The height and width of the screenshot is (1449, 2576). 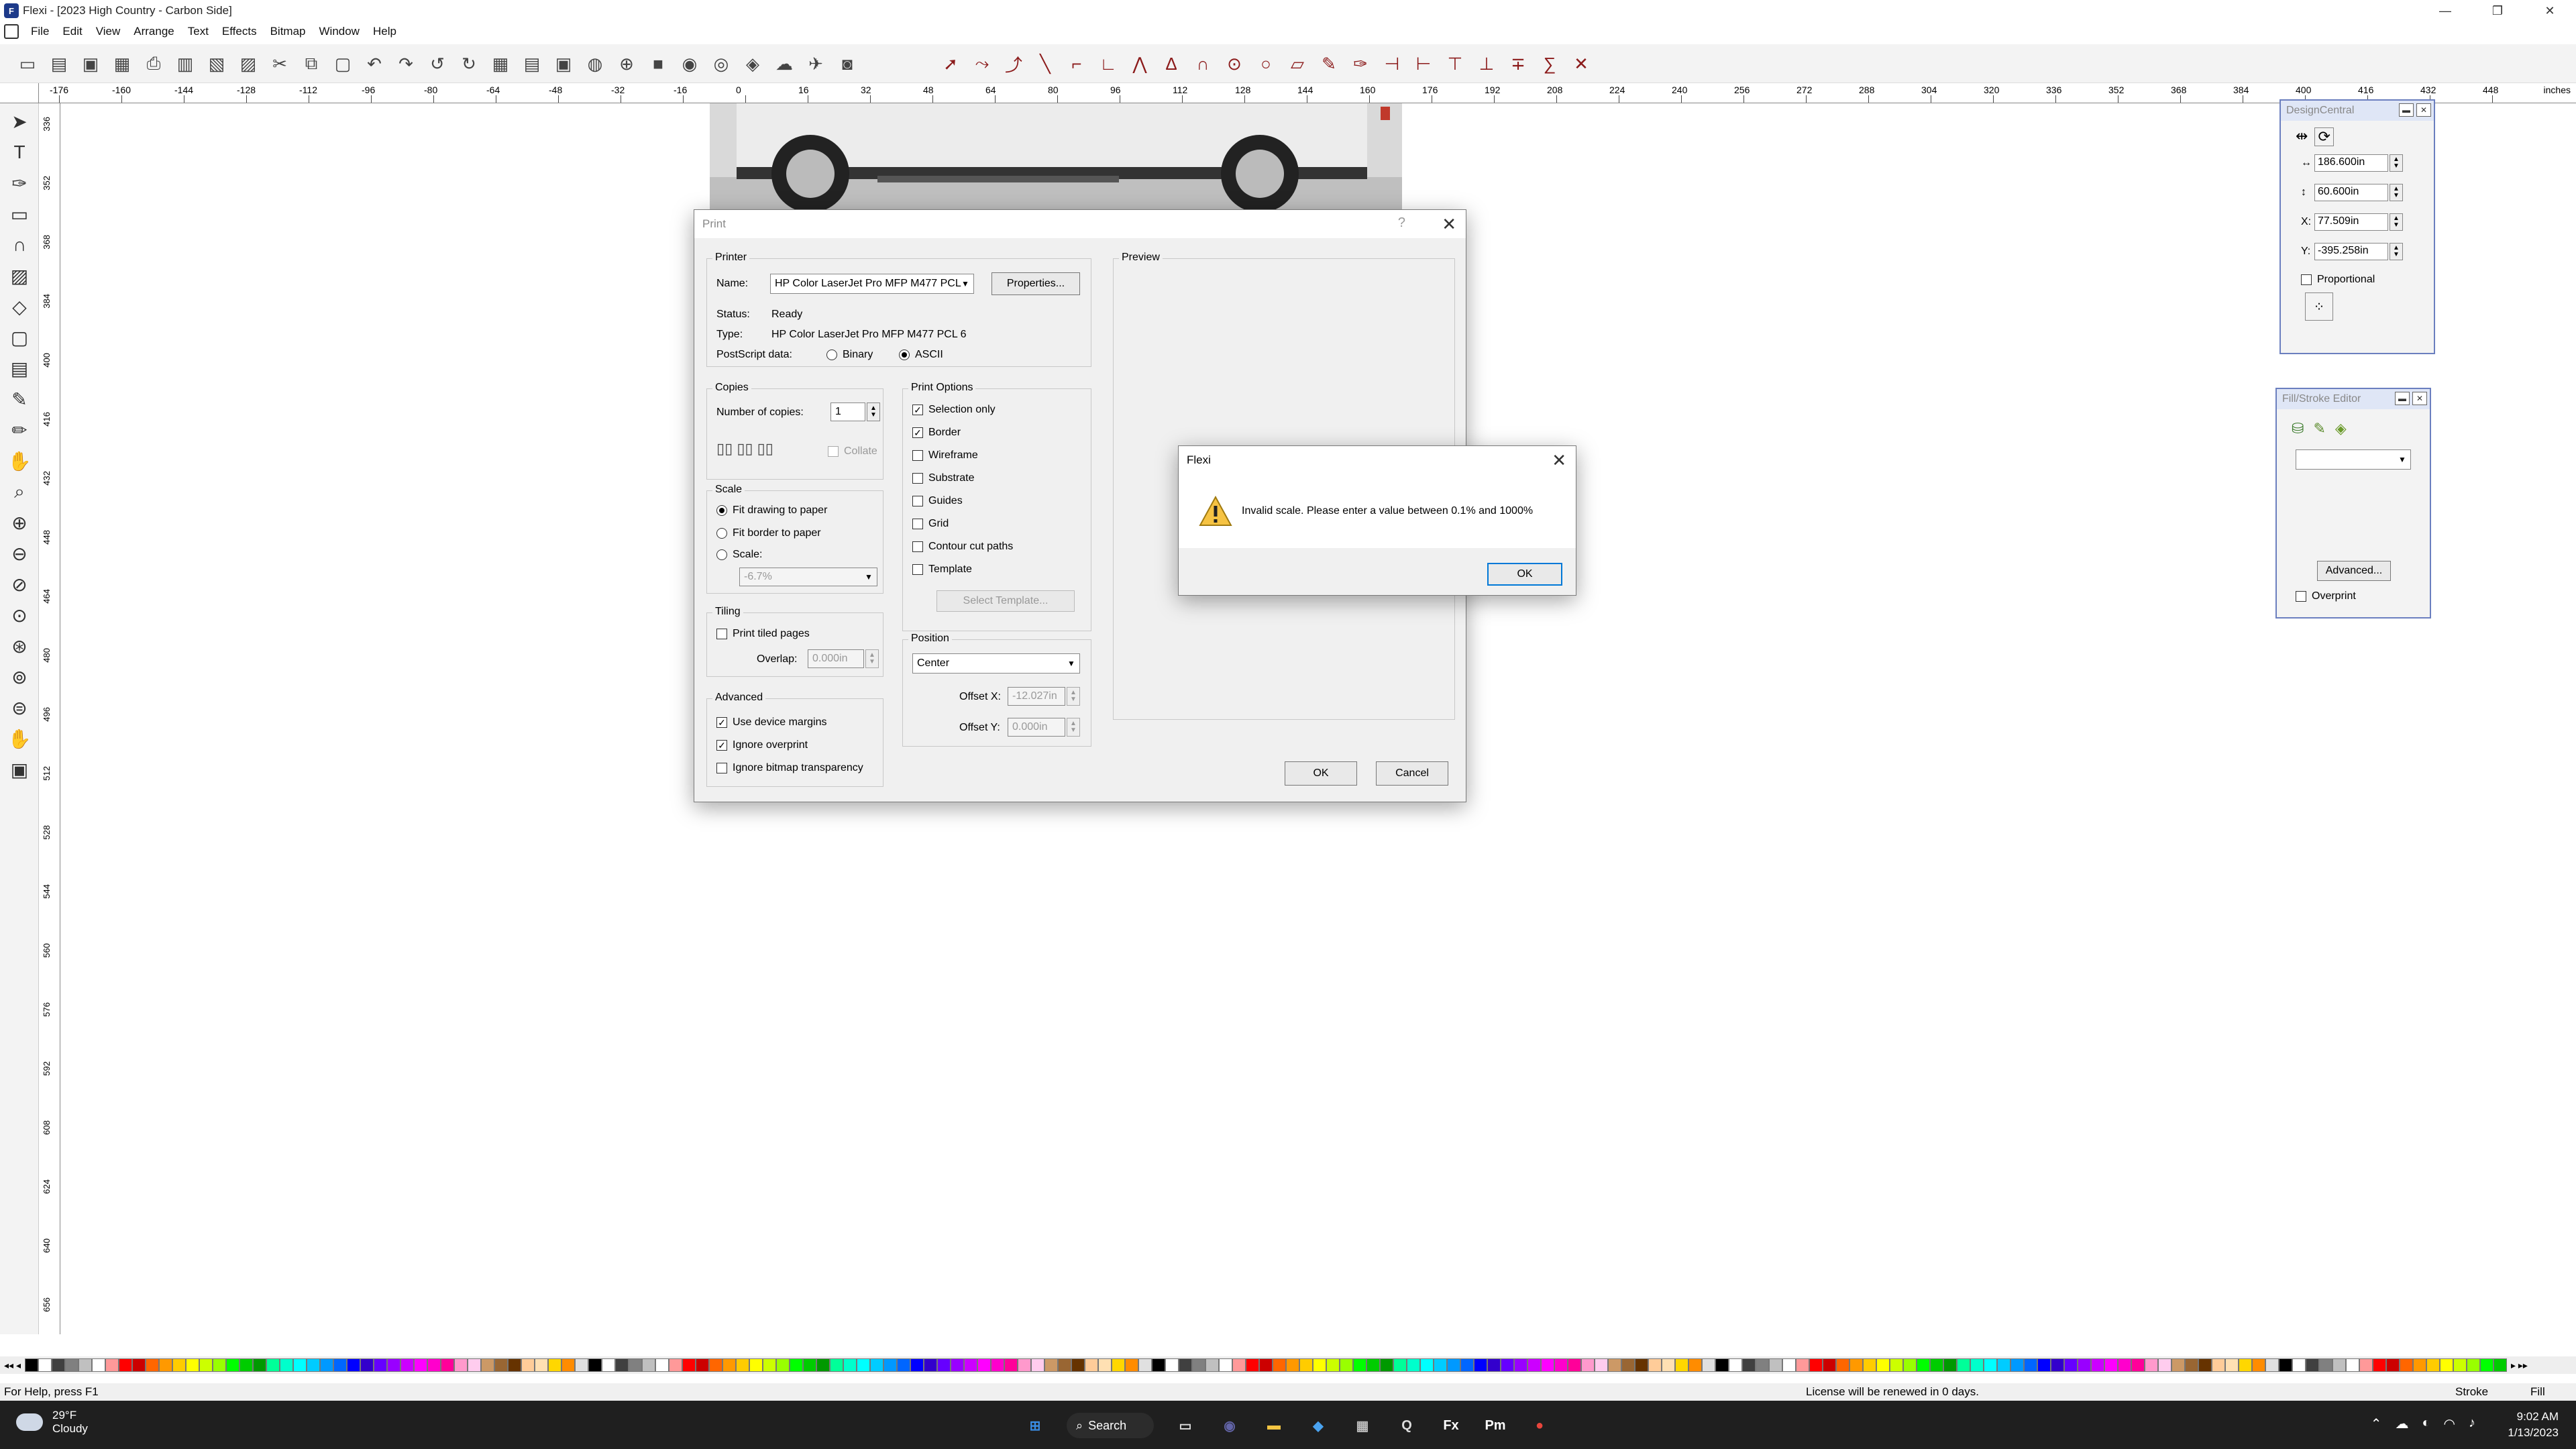 What do you see at coordinates (2351, 251) in the screenshot?
I see `y-field: -395.258in` at bounding box center [2351, 251].